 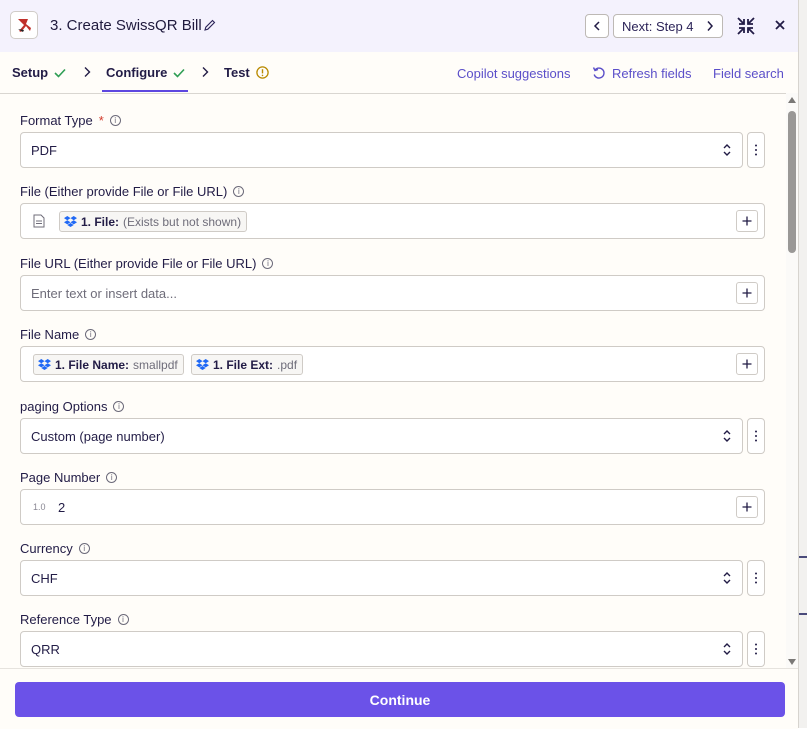 I want to click on next-step-button: Next: Step 4, so click(x=668, y=26).